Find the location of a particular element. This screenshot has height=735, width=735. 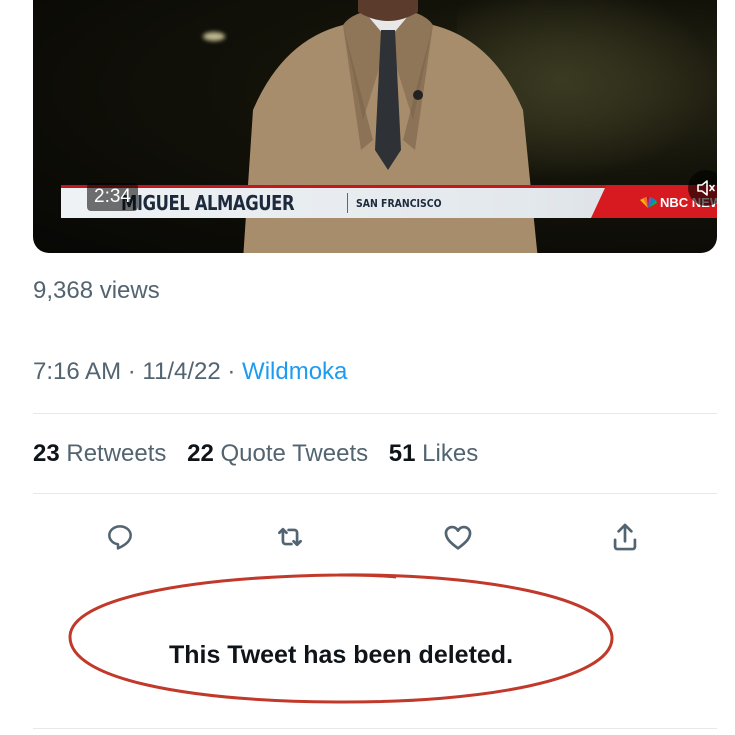

likes-stat: 51 Likes is located at coordinates (433, 453).